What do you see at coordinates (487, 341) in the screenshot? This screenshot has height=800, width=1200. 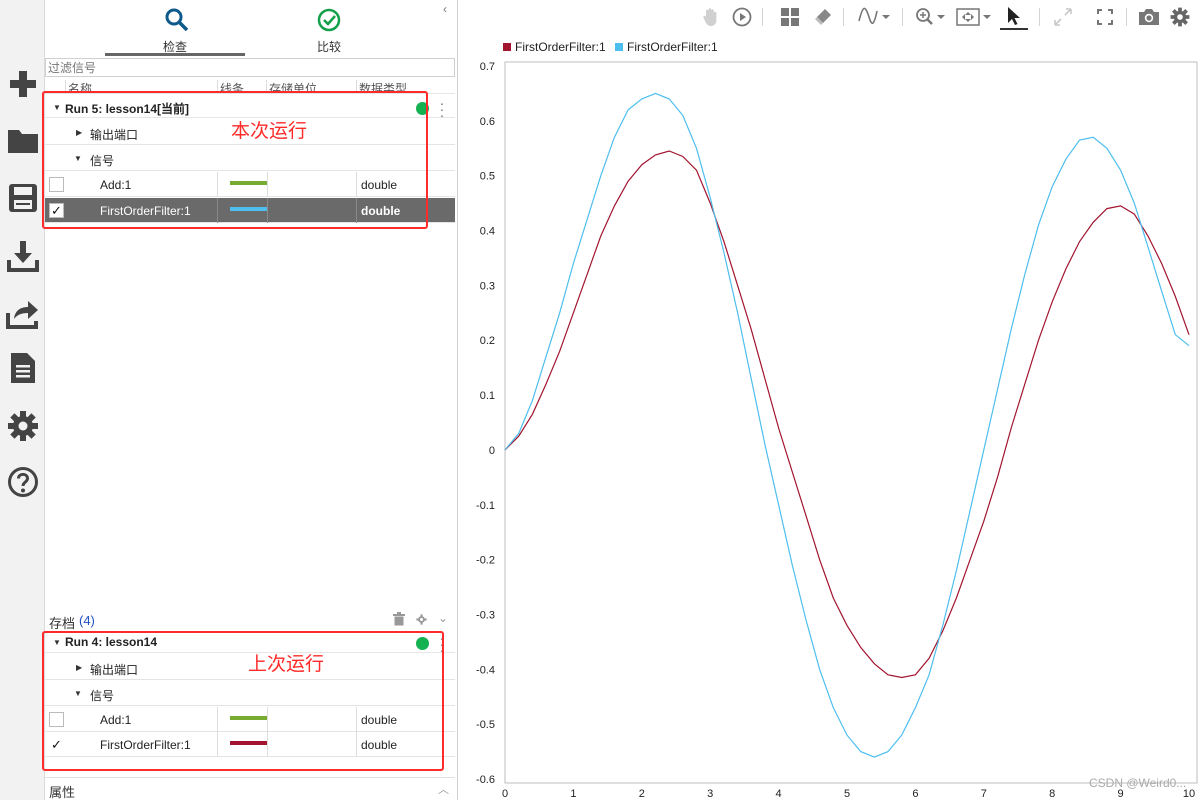 I see `y-tick-label: 0.2` at bounding box center [487, 341].